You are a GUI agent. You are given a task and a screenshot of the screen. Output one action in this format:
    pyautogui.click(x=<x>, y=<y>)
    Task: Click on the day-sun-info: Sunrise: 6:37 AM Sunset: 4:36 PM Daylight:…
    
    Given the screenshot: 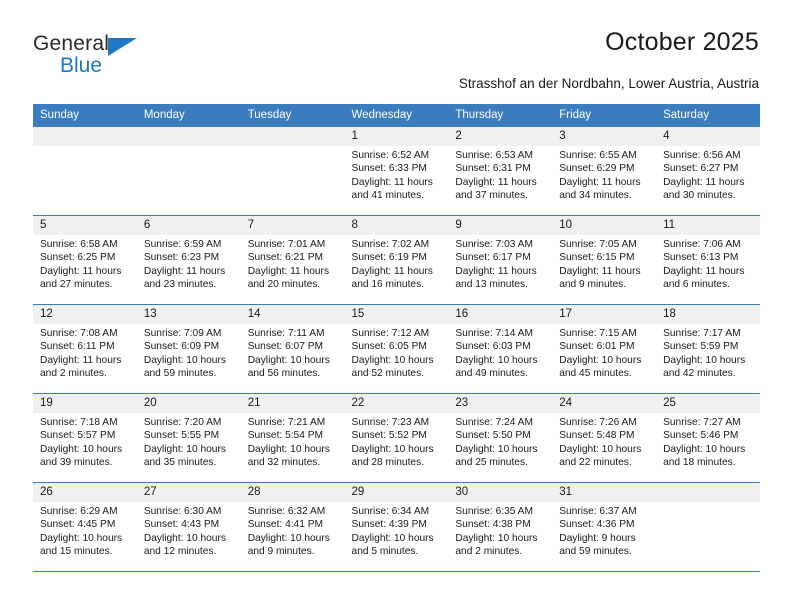 What is the action you would take?
    pyautogui.click(x=604, y=530)
    